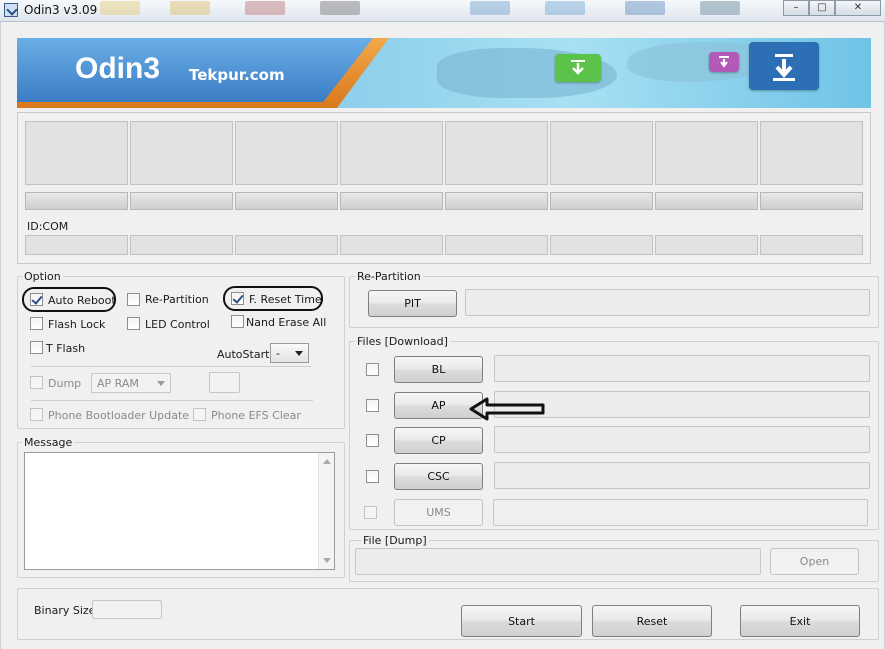 Image resolution: width=885 pixels, height=649 pixels. What do you see at coordinates (36, 347) in the screenshot?
I see `t-flash-checkbox` at bounding box center [36, 347].